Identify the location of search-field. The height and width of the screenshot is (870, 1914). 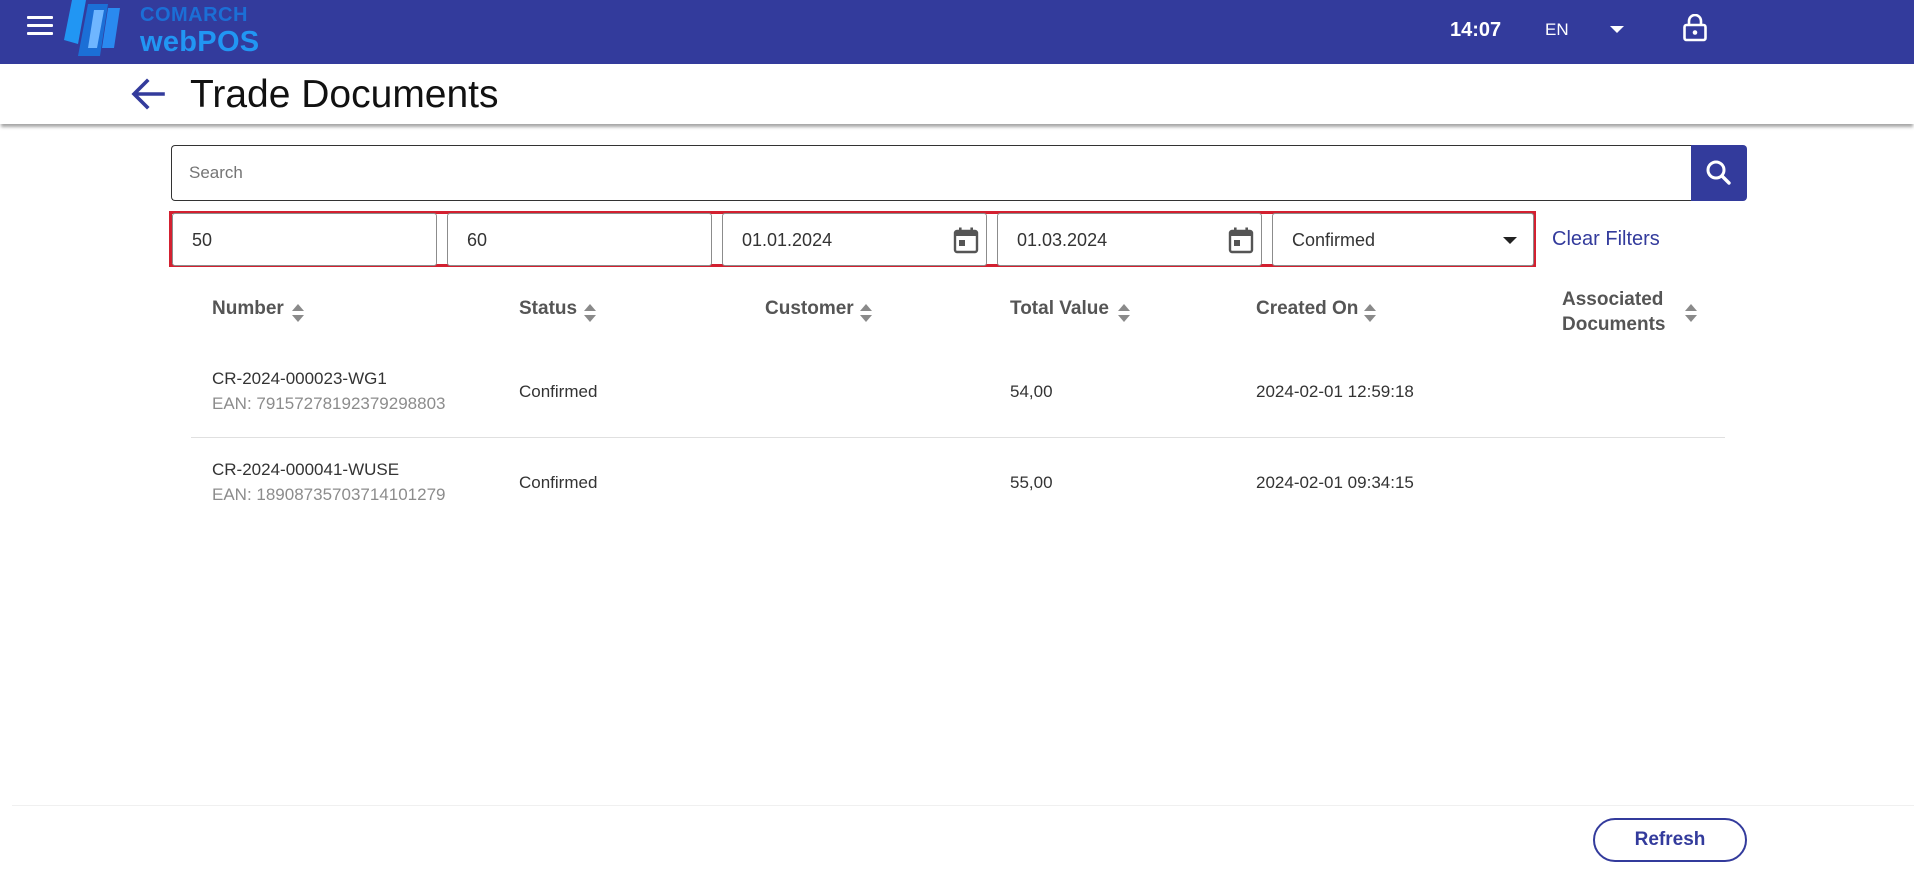
(931, 173).